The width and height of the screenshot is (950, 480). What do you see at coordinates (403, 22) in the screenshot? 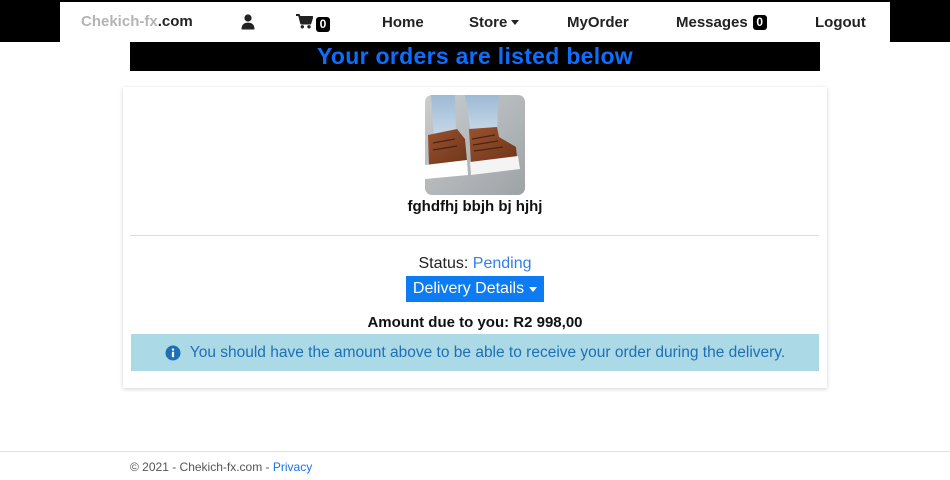
I see `nav-home: Home` at bounding box center [403, 22].